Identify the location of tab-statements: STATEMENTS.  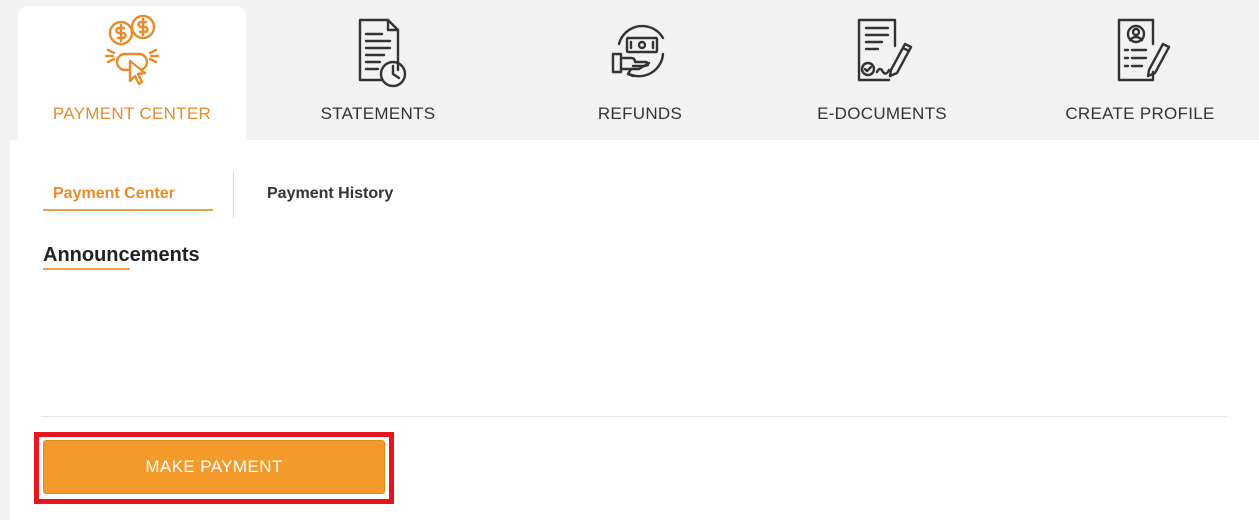
(378, 73).